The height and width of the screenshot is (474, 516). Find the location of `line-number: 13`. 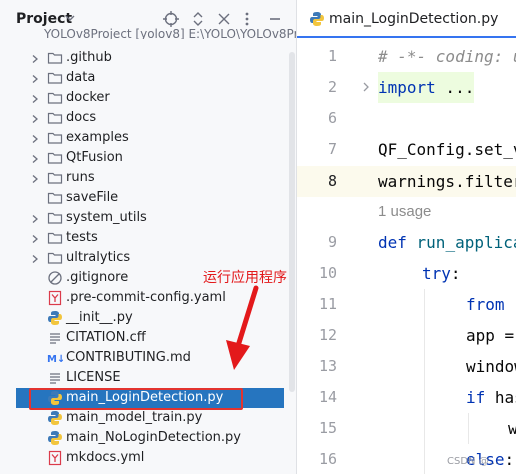

line-number: 13 is located at coordinates (327, 366).